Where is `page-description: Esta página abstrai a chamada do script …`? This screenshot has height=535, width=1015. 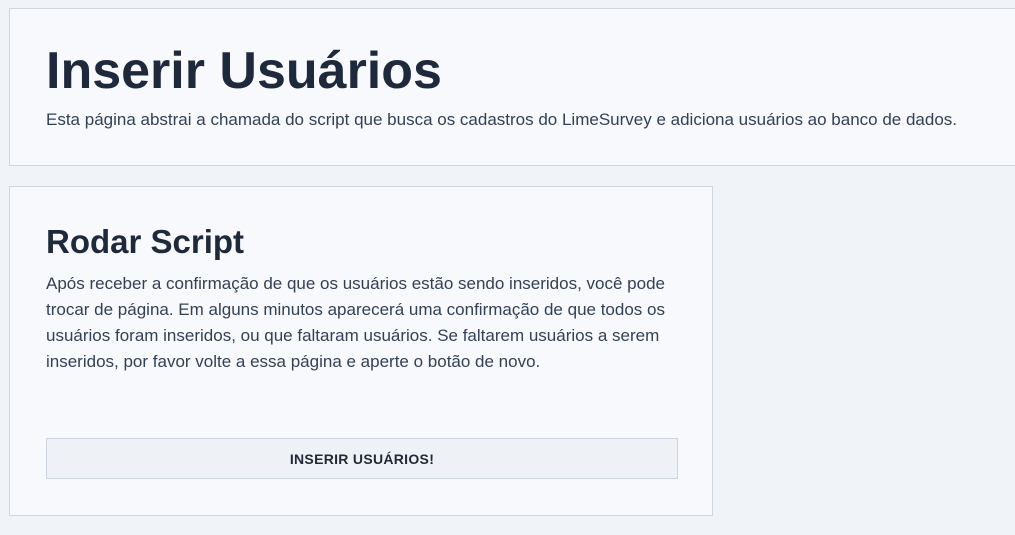 page-description: Esta página abstrai a chamada do script … is located at coordinates (502, 119).